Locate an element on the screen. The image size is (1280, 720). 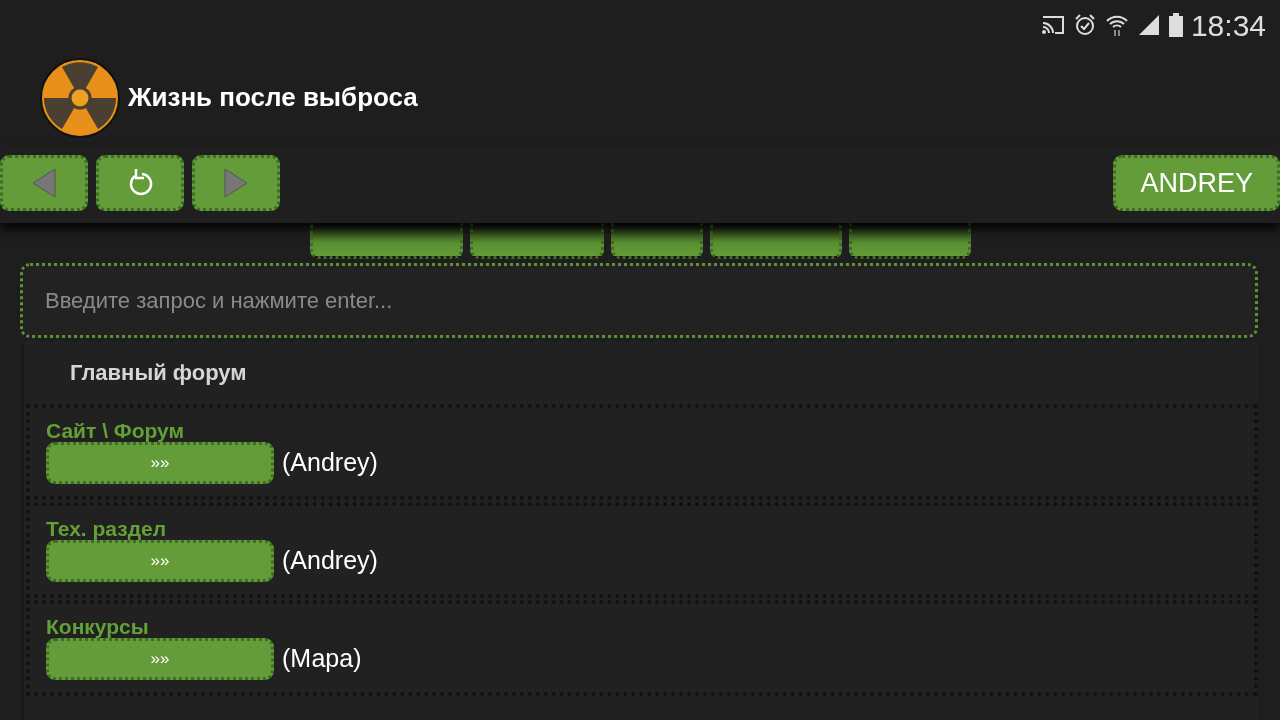
wifi-icon is located at coordinates (1116, 25).